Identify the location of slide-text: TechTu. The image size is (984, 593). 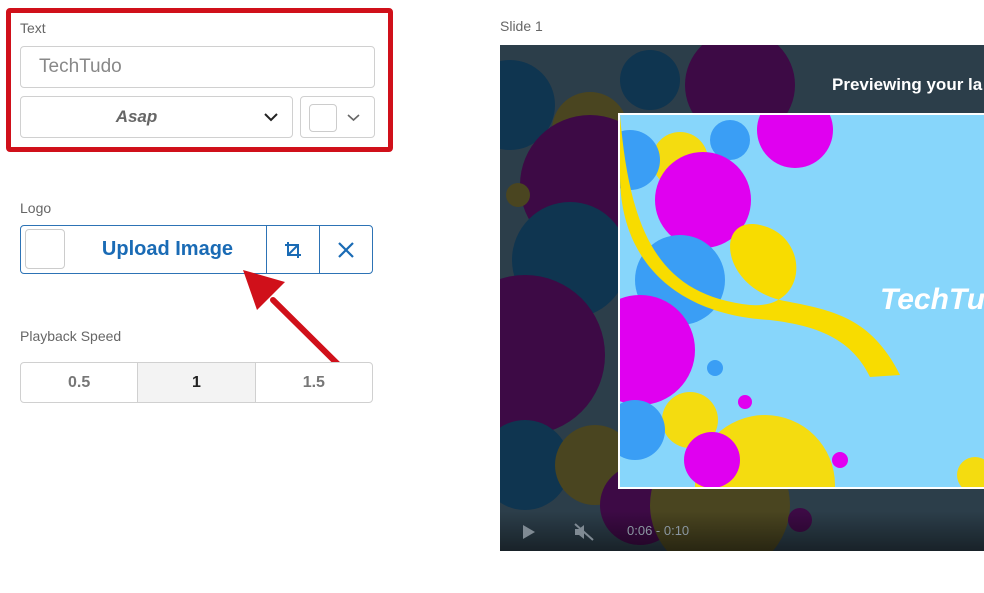
(932, 299).